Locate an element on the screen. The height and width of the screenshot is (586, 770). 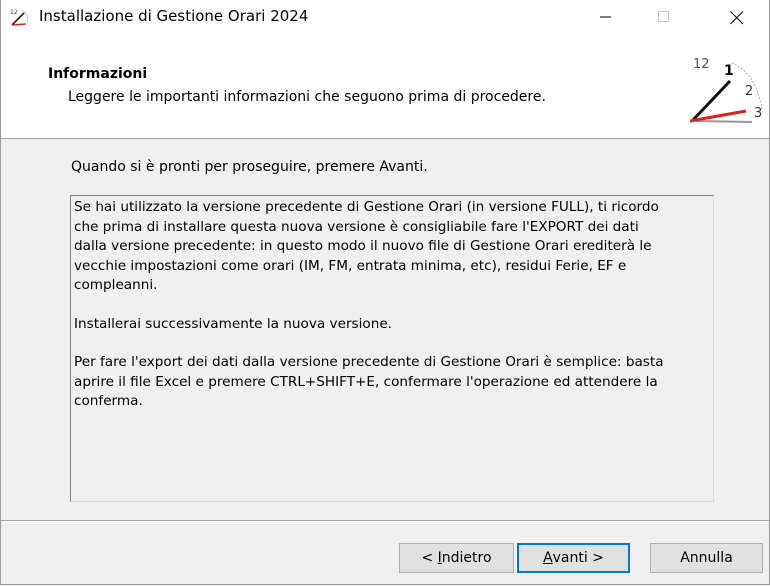
next-button-label: vanti > is located at coordinates (578, 558).